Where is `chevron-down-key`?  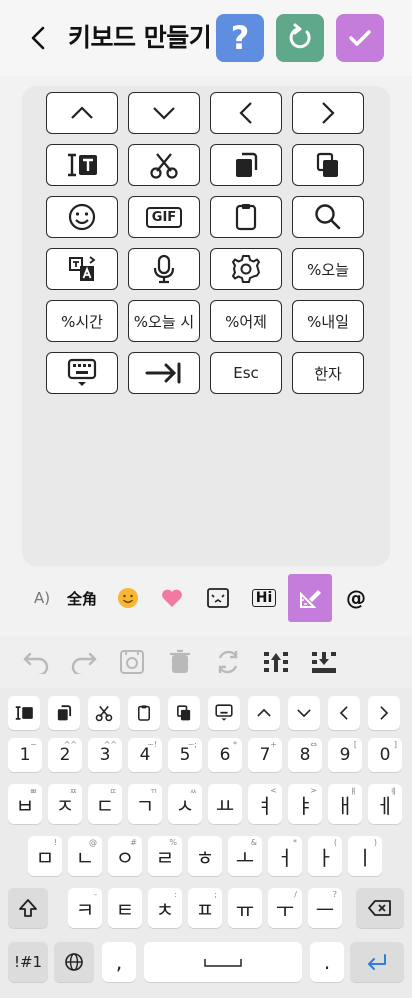 chevron-down-key is located at coordinates (164, 113).